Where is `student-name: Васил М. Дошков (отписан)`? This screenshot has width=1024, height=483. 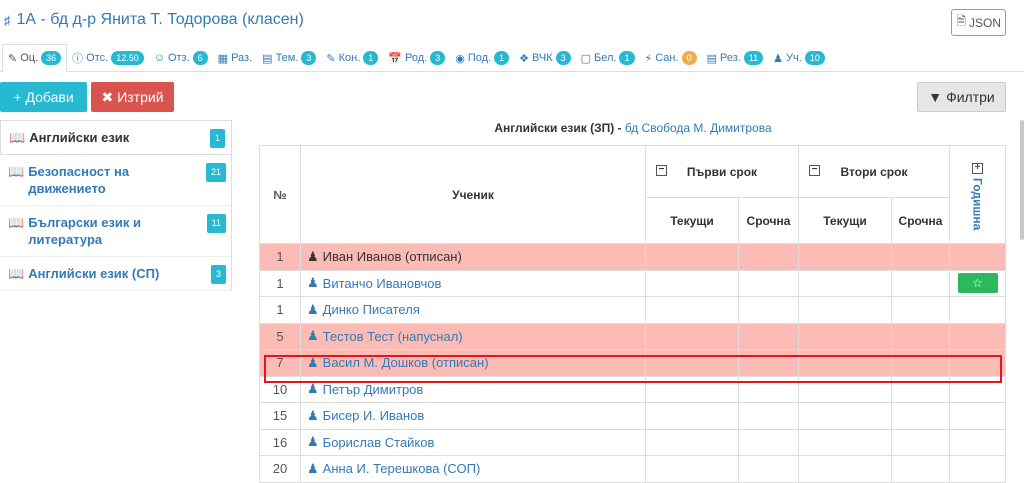
student-name: Васил М. Дошков (отписан) is located at coordinates (406, 362).